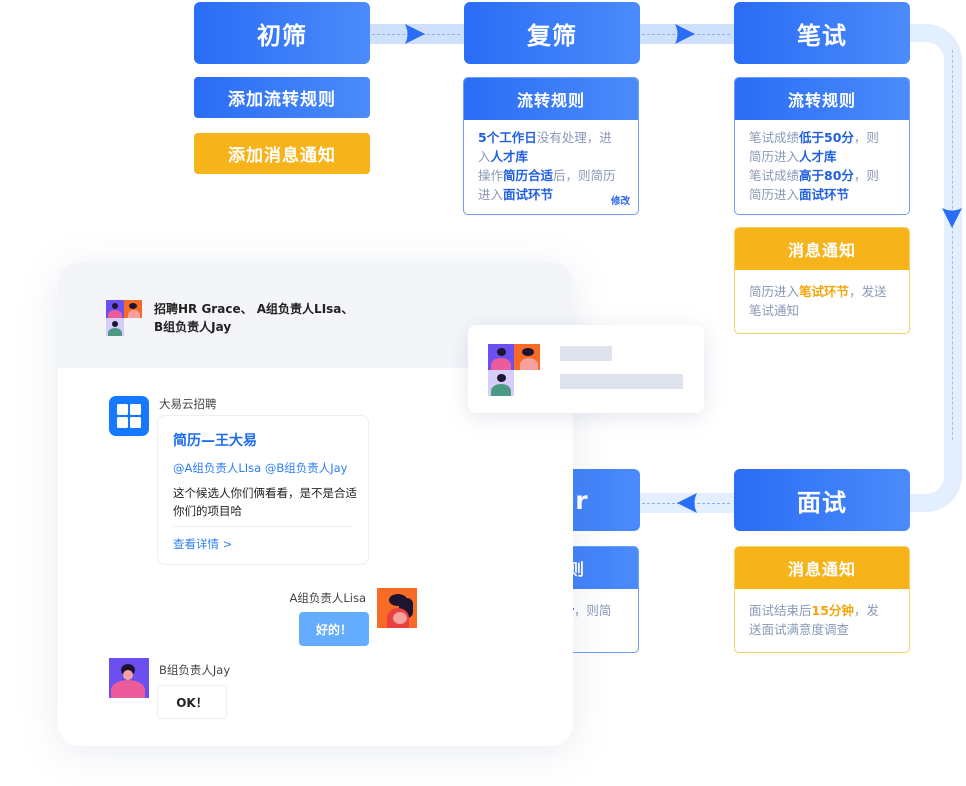 The image size is (966, 786). I want to click on group-preview-card, so click(586, 369).